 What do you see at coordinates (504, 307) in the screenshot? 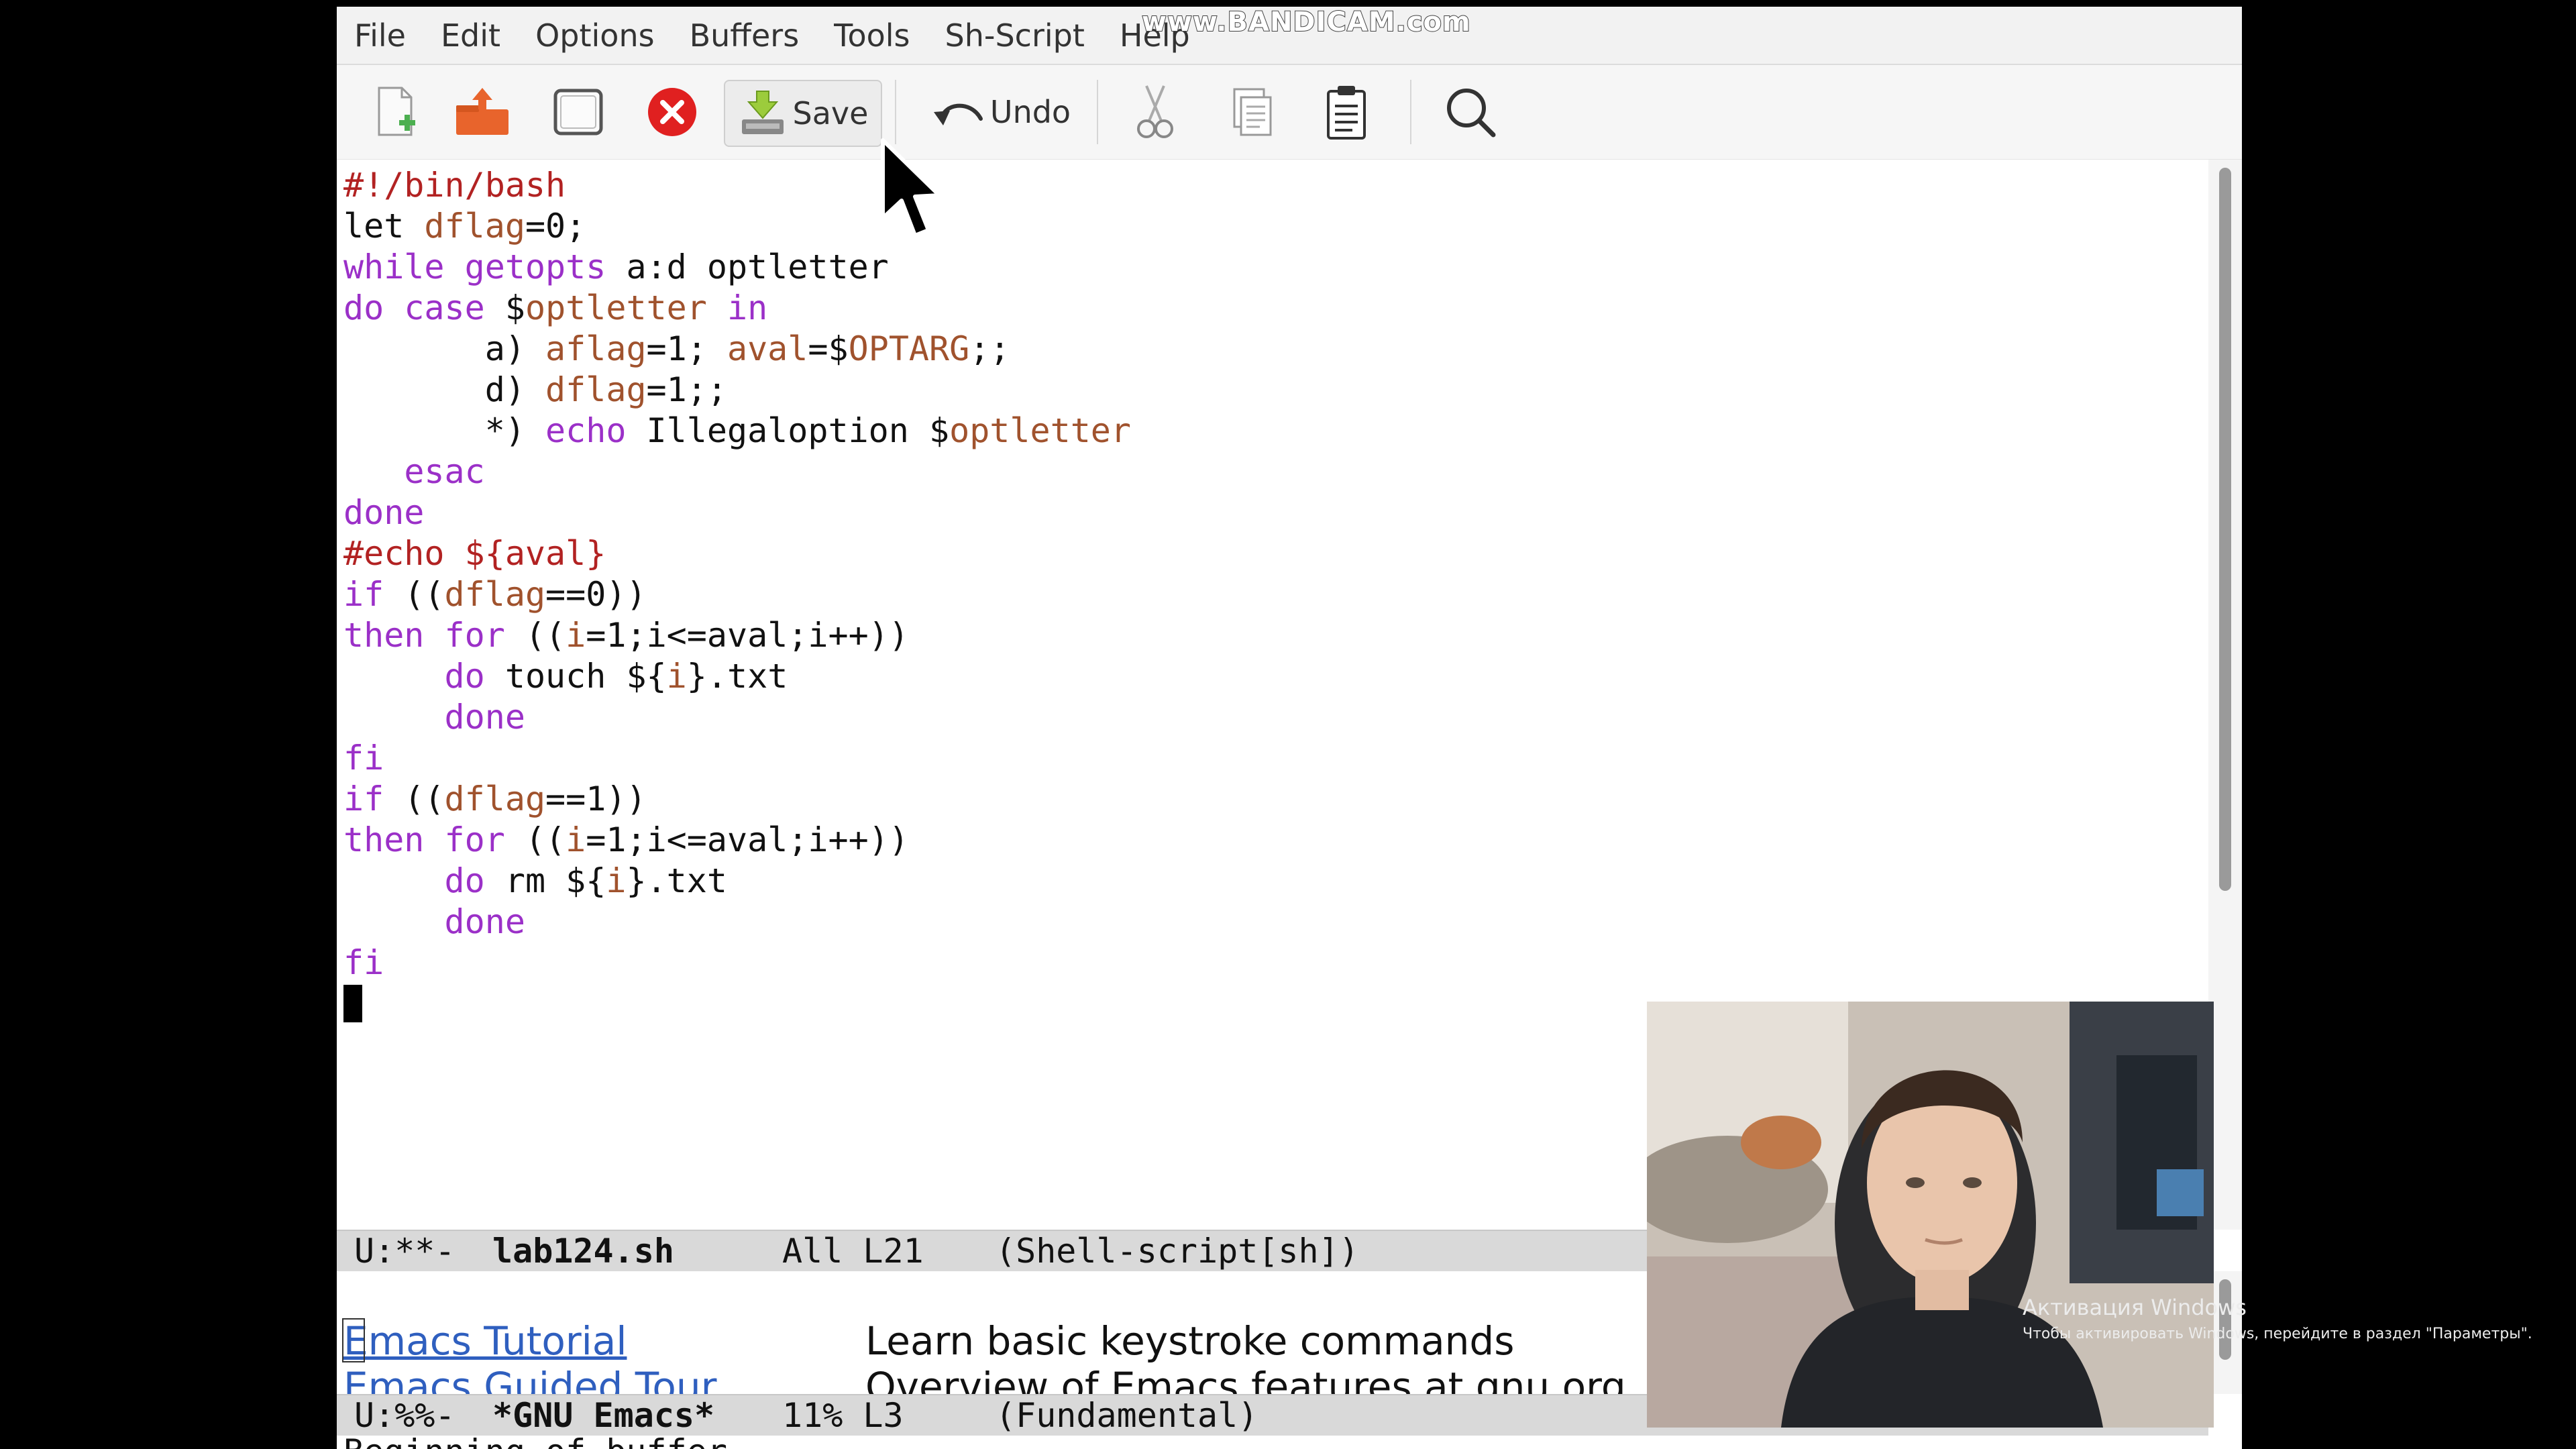
I see `code-token: $` at bounding box center [504, 307].